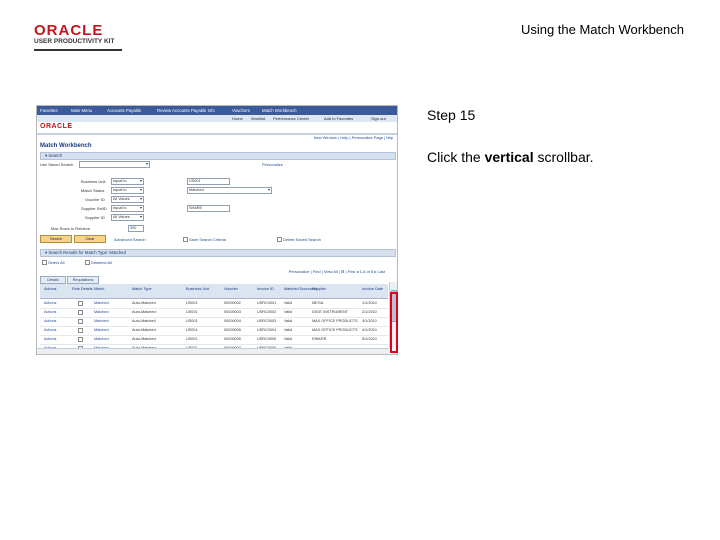  What do you see at coordinates (265, 289) in the screenshot?
I see `col-invoice-id: Invoice ID` at bounding box center [265, 289].